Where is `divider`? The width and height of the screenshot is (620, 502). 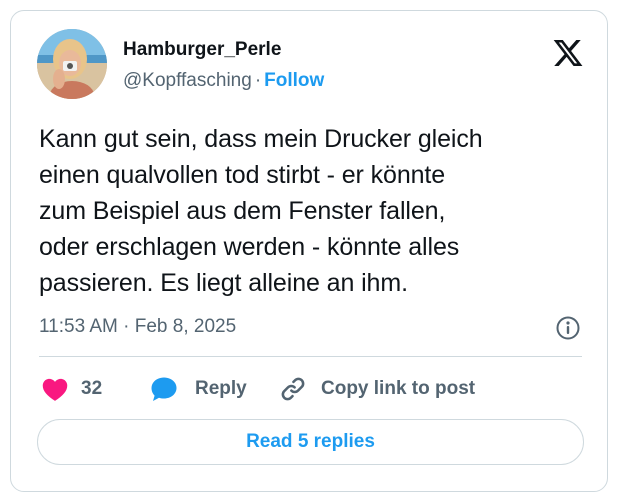 divider is located at coordinates (310, 356).